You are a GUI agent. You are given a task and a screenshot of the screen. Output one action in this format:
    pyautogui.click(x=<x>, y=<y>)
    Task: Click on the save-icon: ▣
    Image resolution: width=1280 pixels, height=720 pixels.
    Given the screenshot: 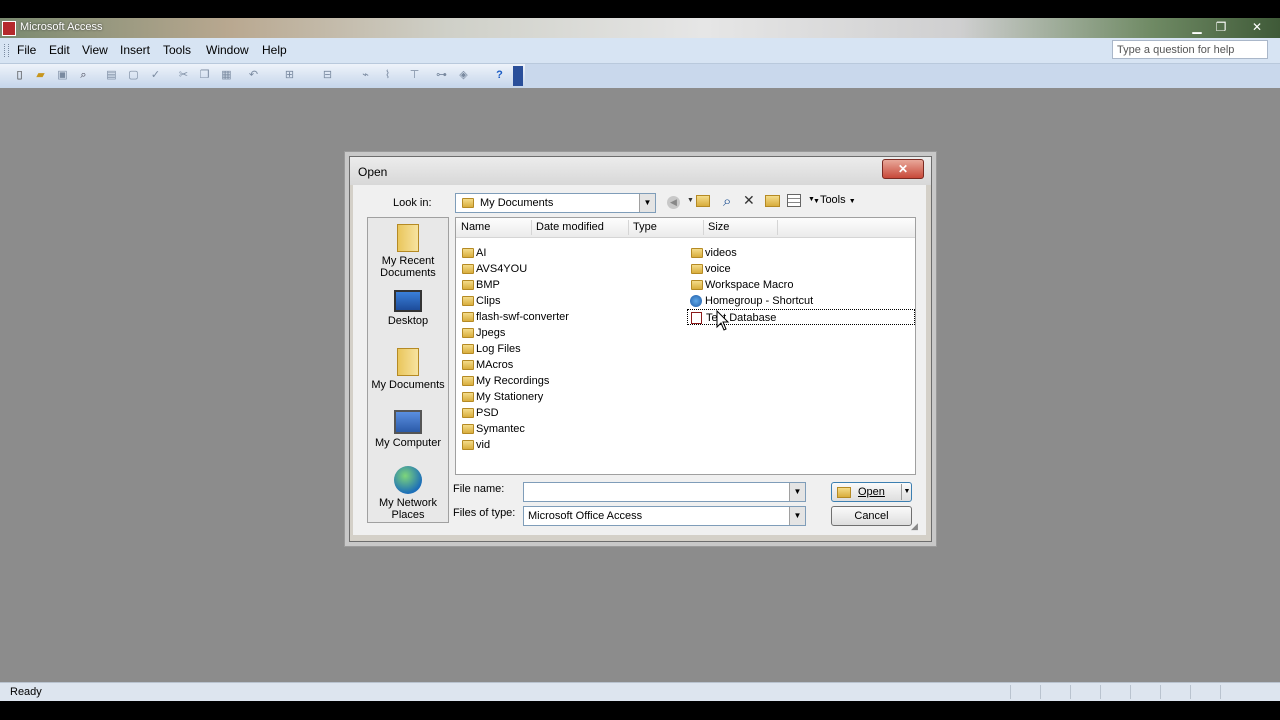 What is the action you would take?
    pyautogui.click(x=62, y=75)
    